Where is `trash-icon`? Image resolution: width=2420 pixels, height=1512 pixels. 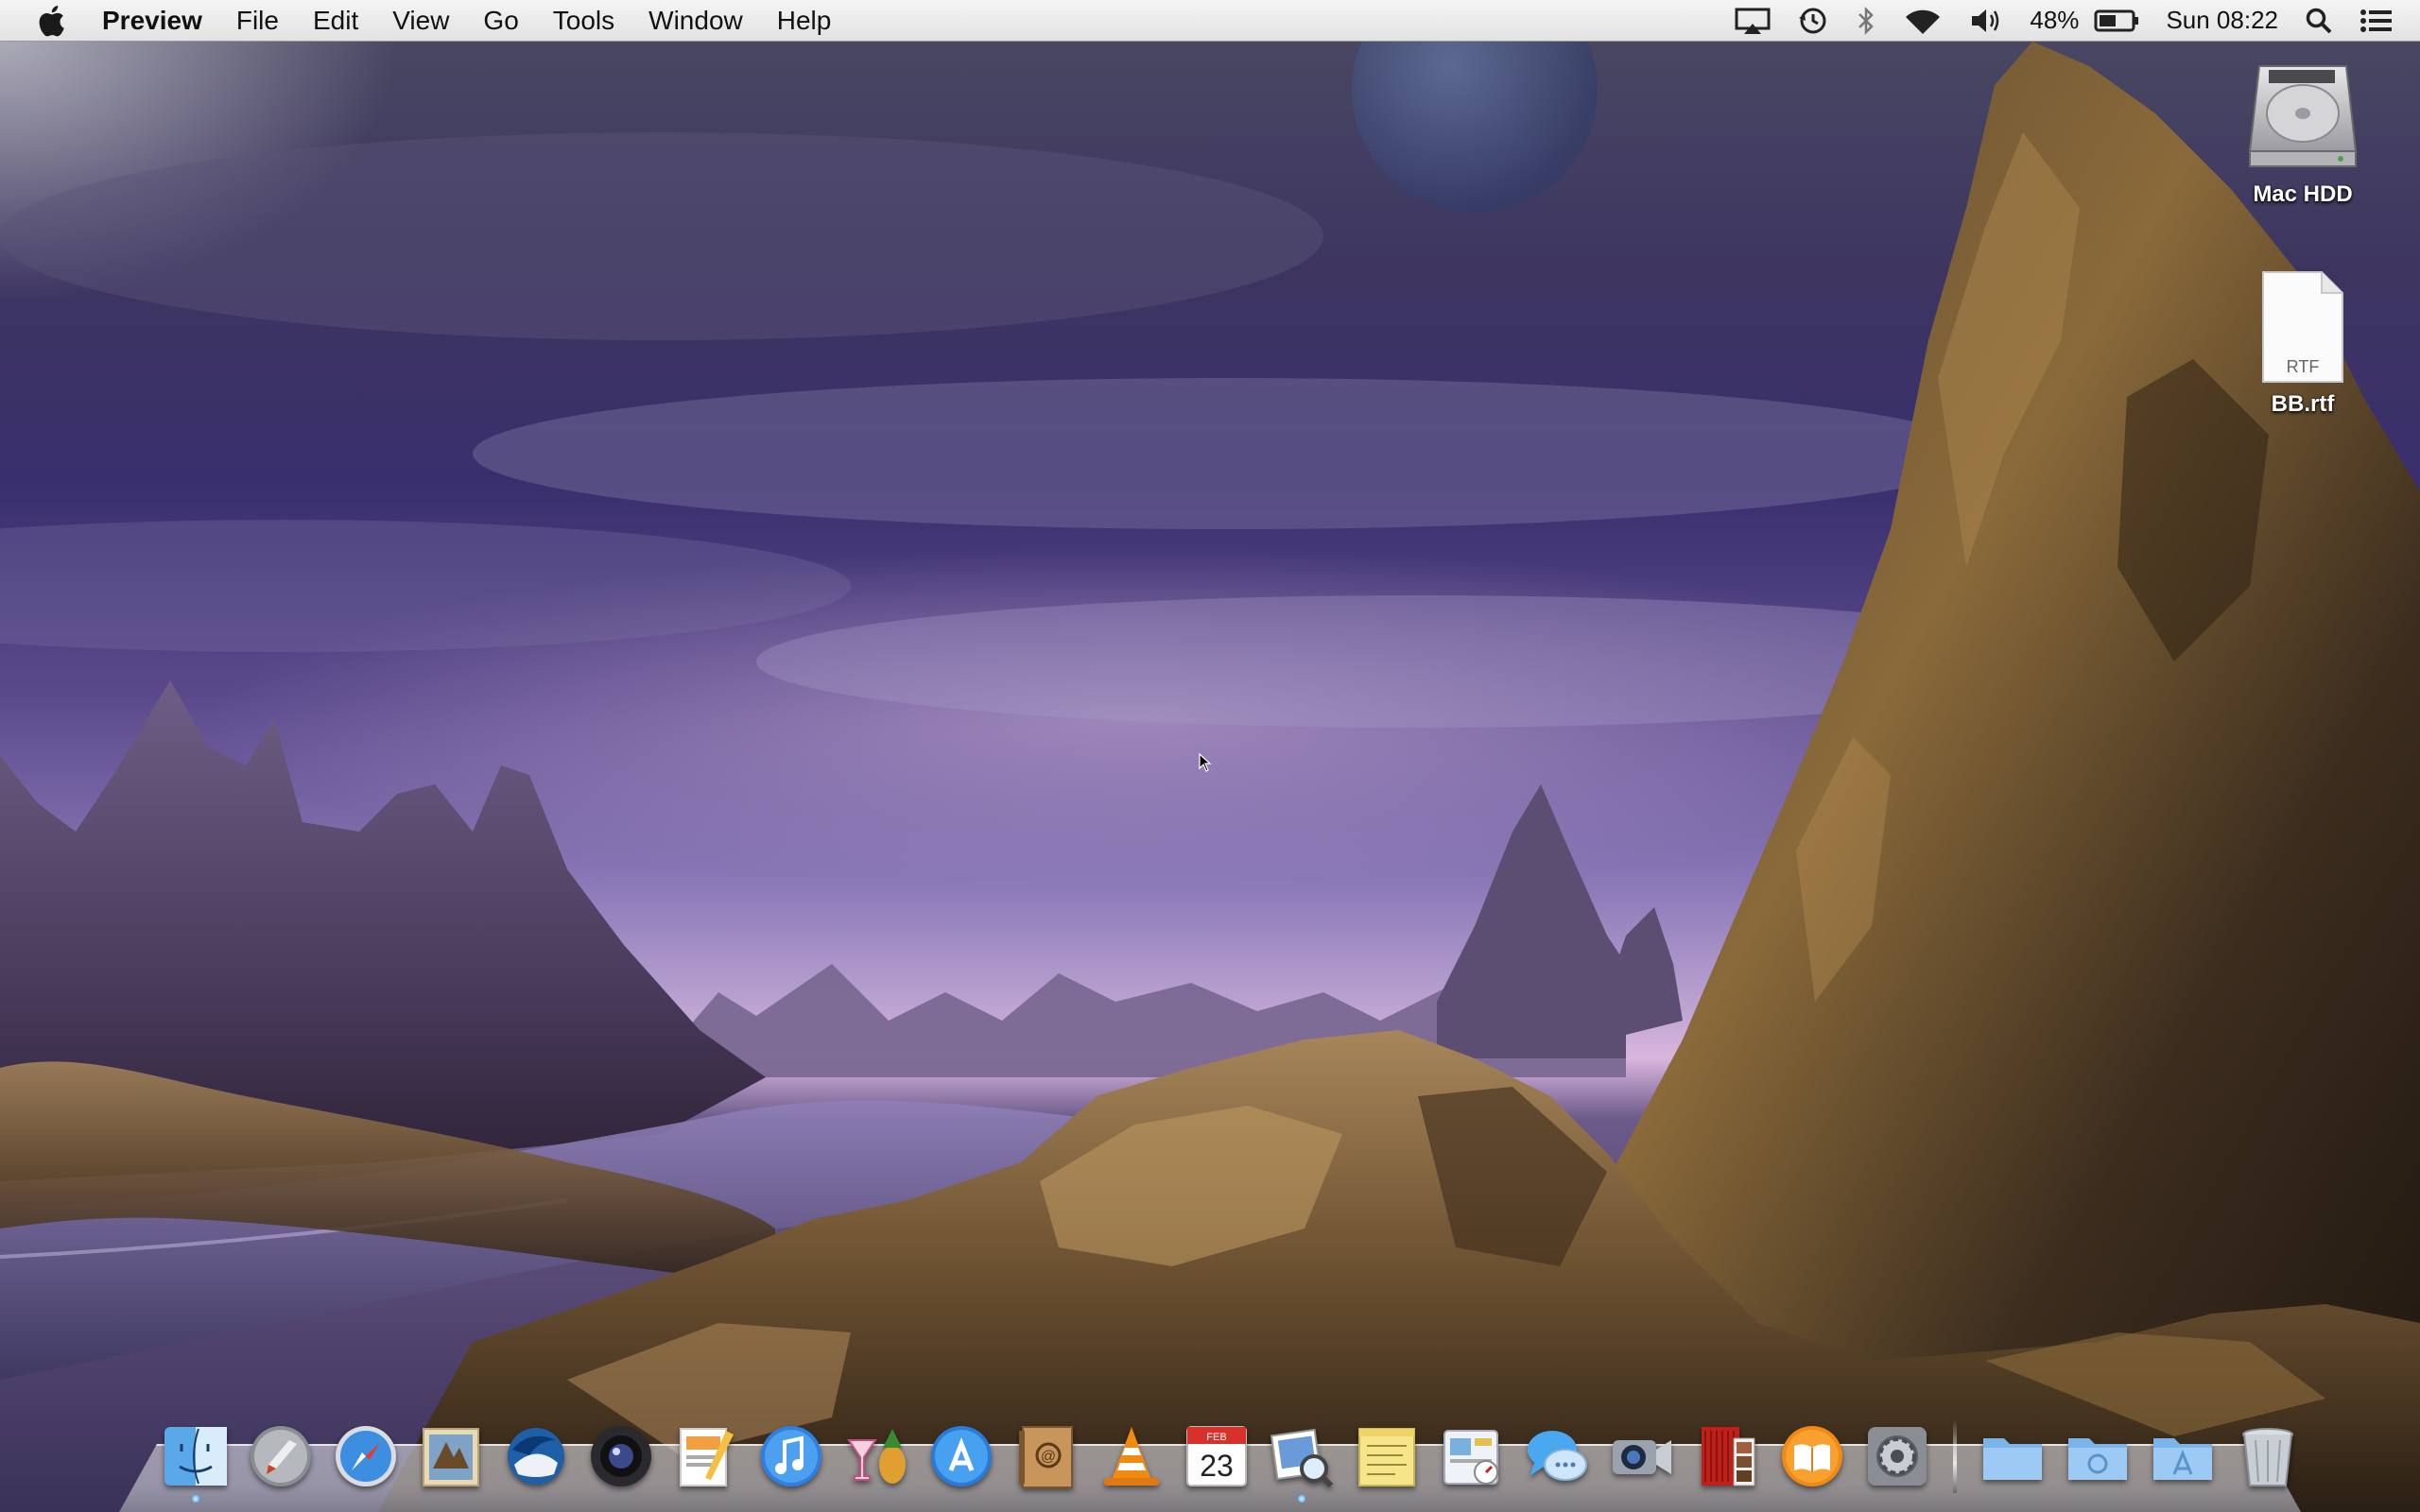
trash-icon is located at coordinates (2267, 1457).